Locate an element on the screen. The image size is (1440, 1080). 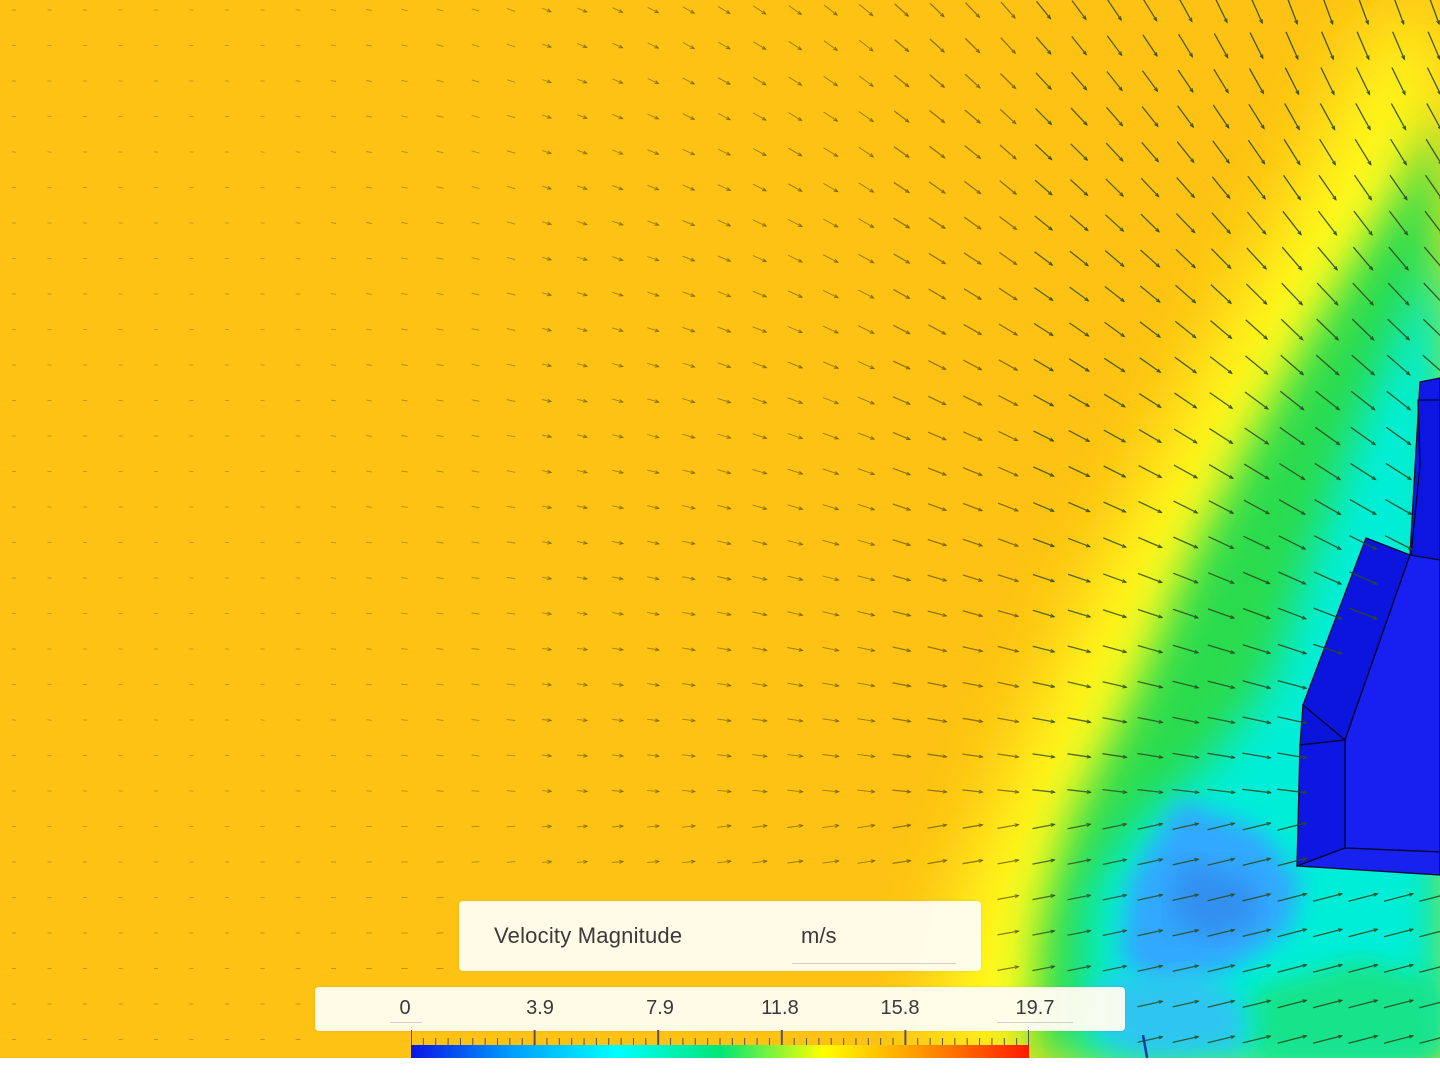
tick-label-1: 3.9 is located at coordinates (540, 1008).